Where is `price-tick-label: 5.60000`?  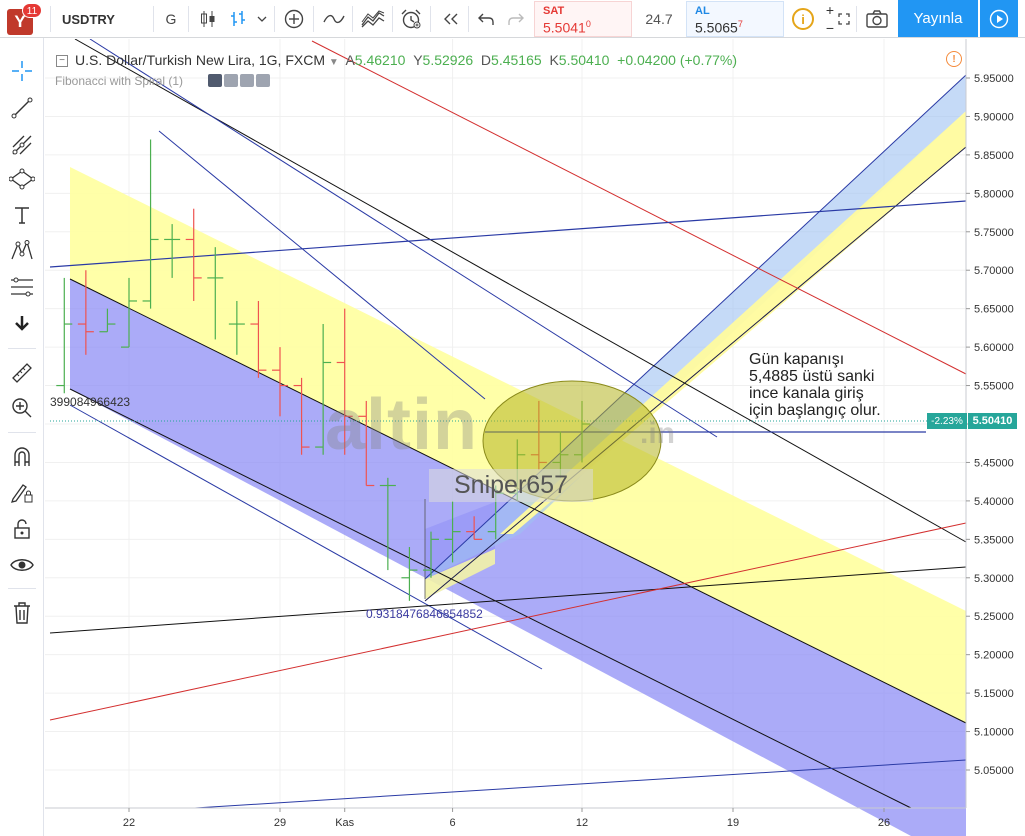 price-tick-label: 5.60000 is located at coordinates (994, 348).